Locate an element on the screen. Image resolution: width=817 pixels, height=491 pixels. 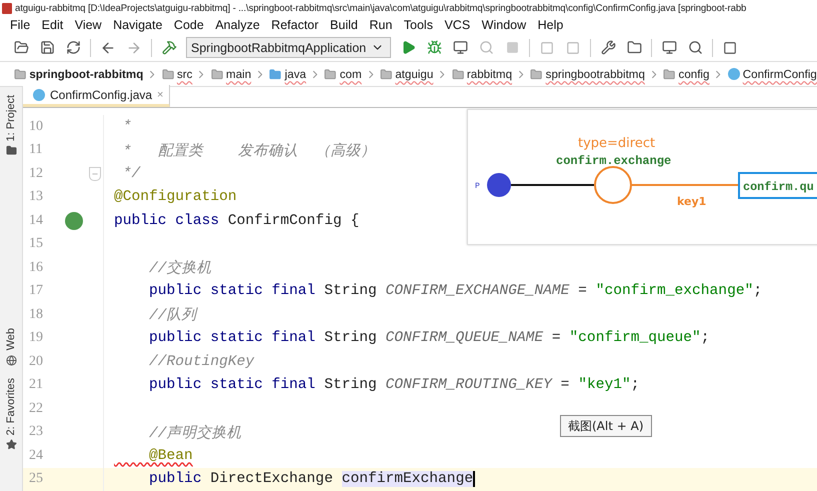
run-configuration-dropdown: SpringbootRabbitmqApplication is located at coordinates (289, 47).